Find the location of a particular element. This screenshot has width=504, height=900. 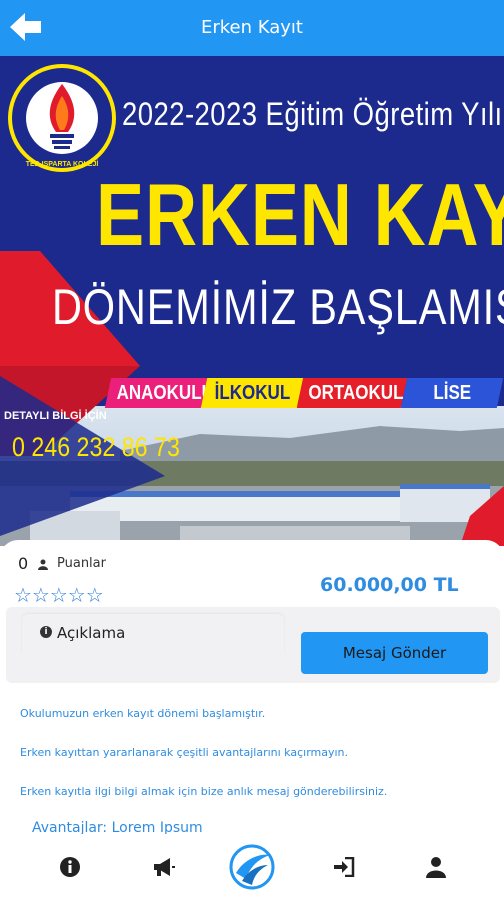

app-header: Erken Kayıt is located at coordinates (252, 28).